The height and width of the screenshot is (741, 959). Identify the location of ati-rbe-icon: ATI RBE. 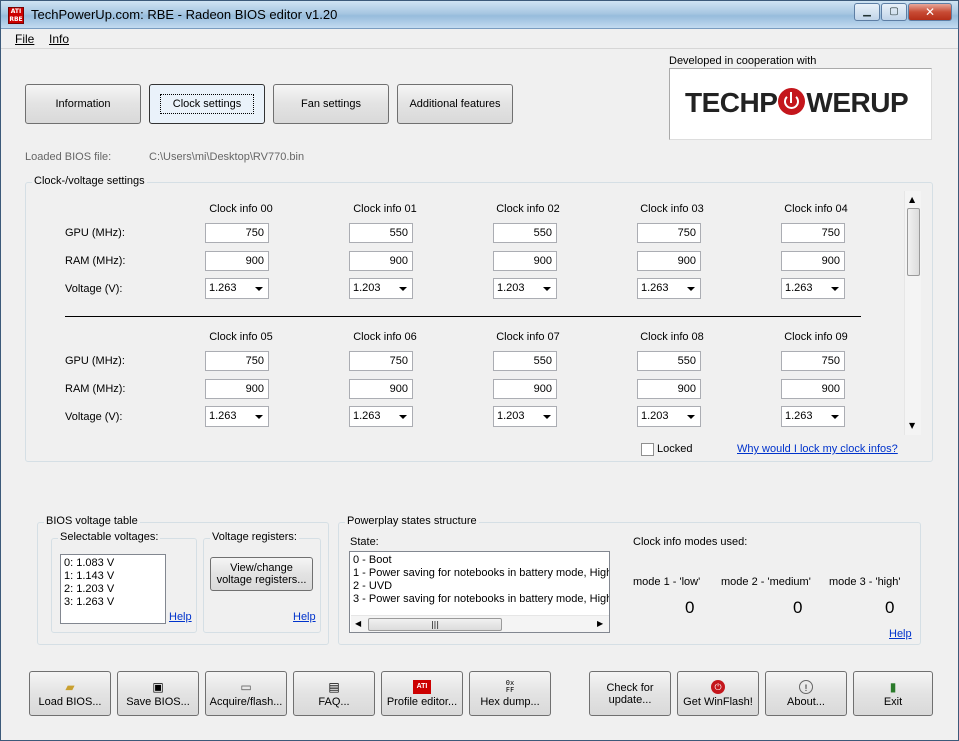
(16, 15).